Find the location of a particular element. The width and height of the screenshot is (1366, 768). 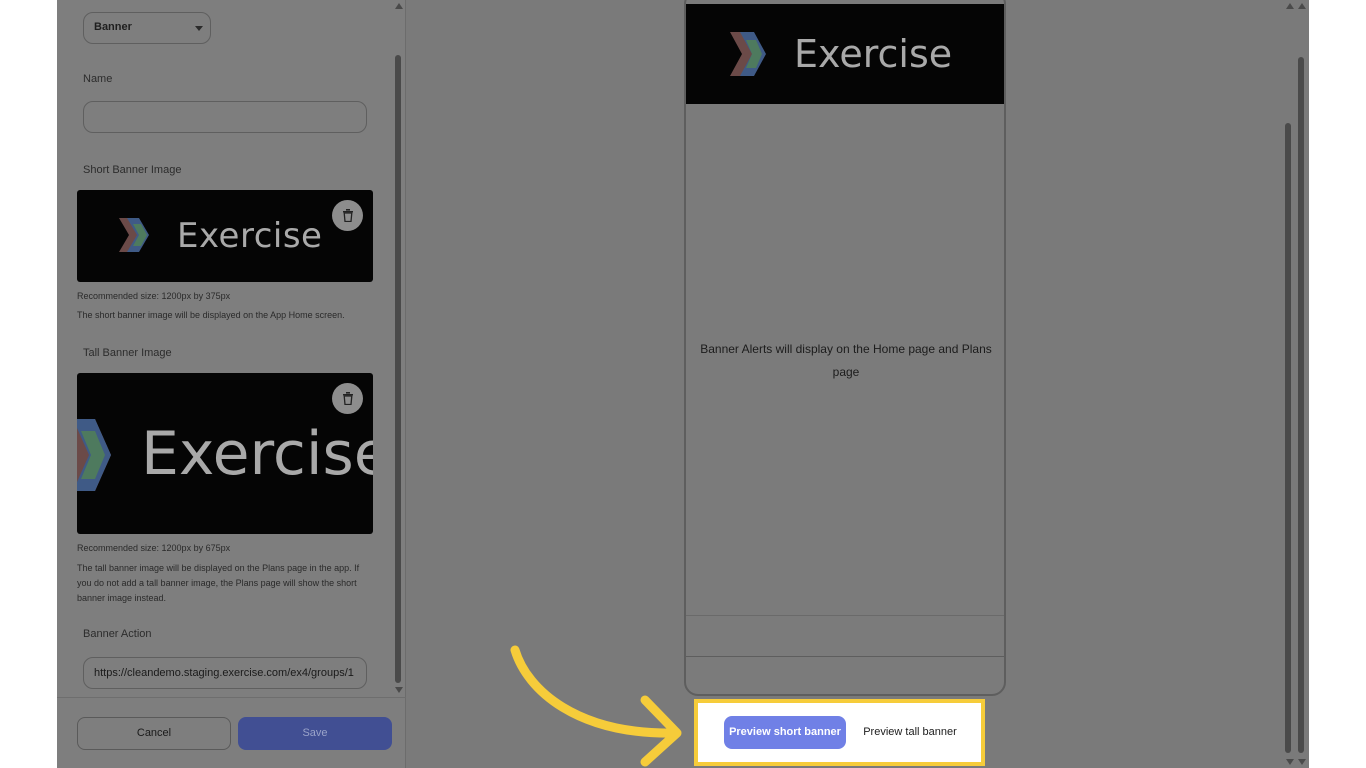

save-button: Save is located at coordinates (315, 733).